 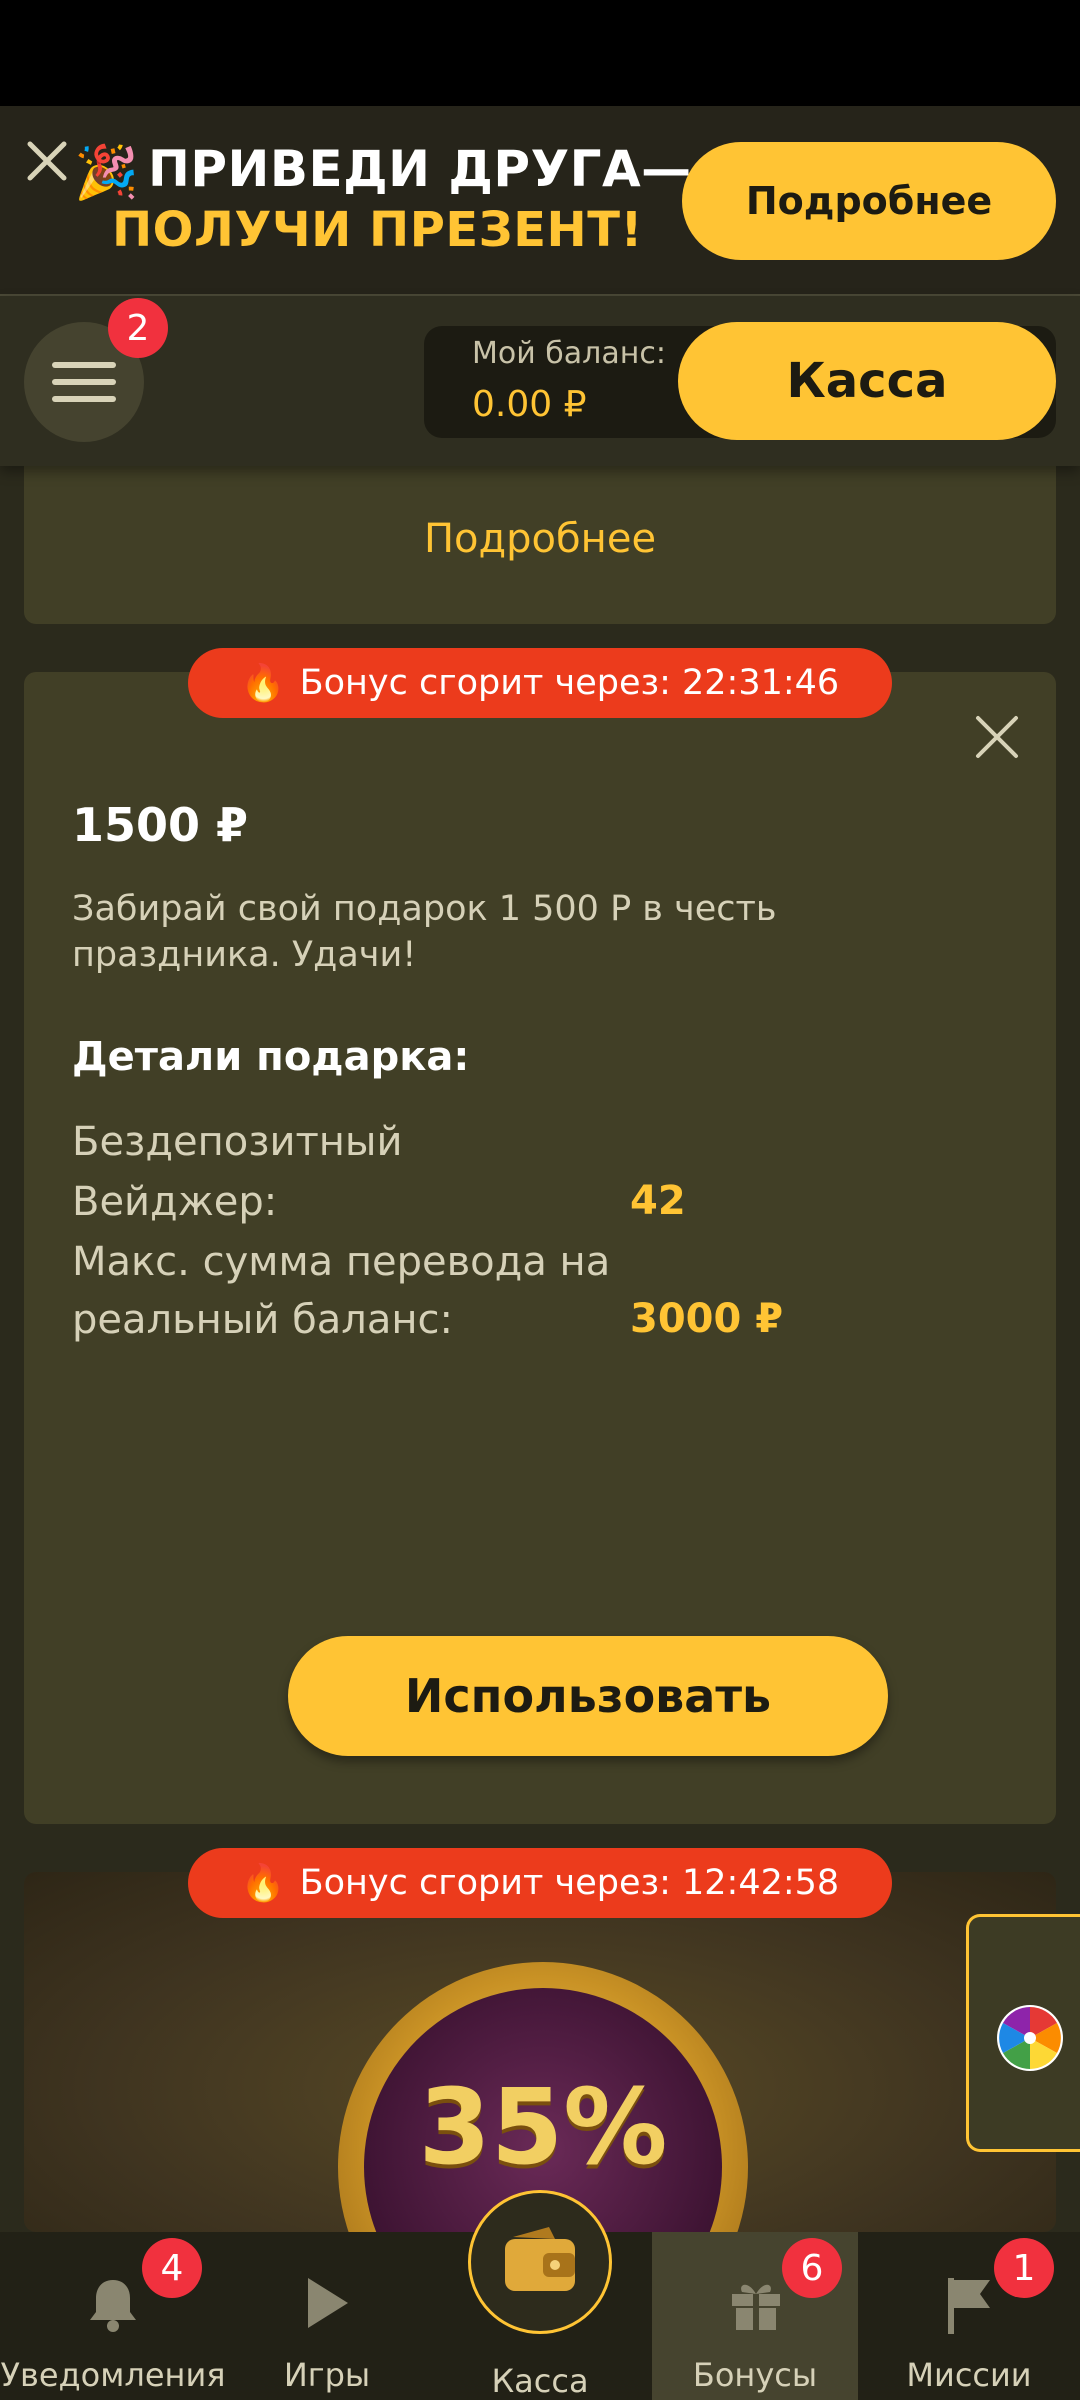 What do you see at coordinates (540, 2381) in the screenshot?
I see `nav-label: Касса` at bounding box center [540, 2381].